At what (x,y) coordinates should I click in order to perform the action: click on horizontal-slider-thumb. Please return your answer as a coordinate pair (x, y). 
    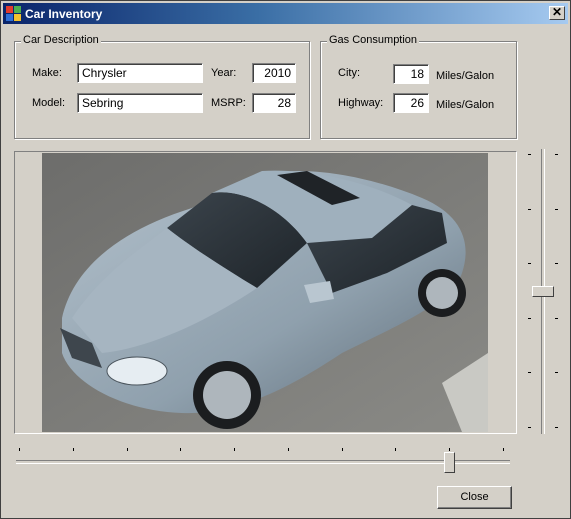
    Looking at the image, I should click on (449, 462).